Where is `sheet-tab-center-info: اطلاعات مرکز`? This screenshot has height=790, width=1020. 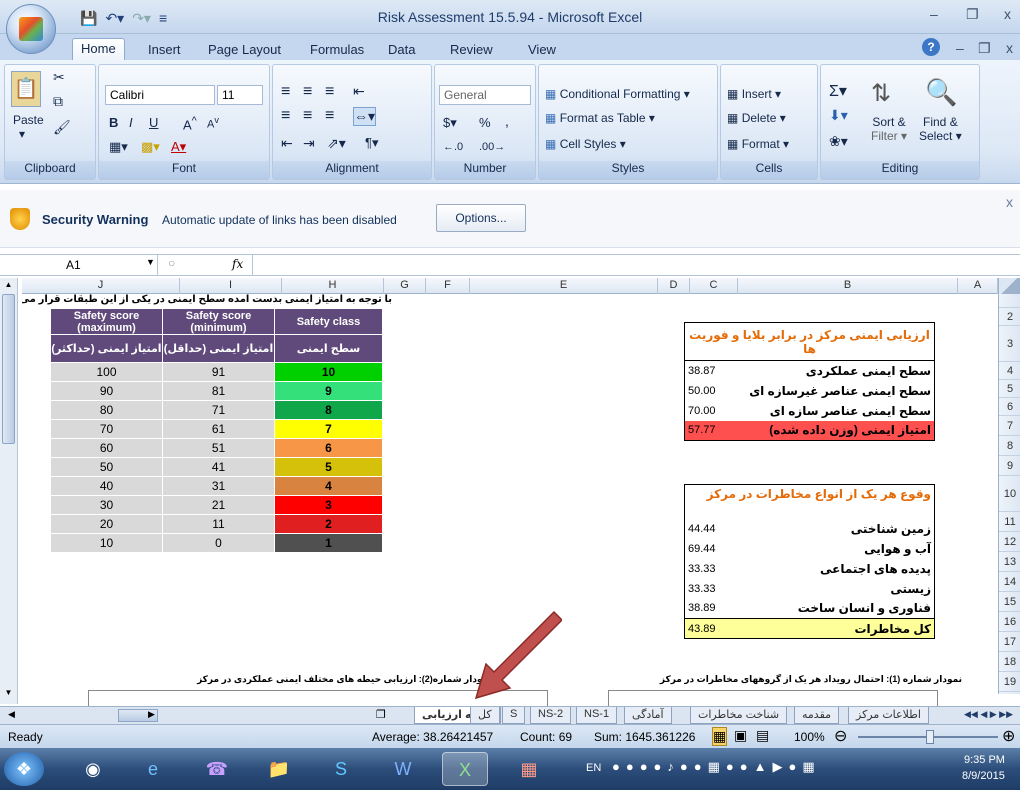 sheet-tab-center-info: اطلاعات مرکز is located at coordinates (888, 715).